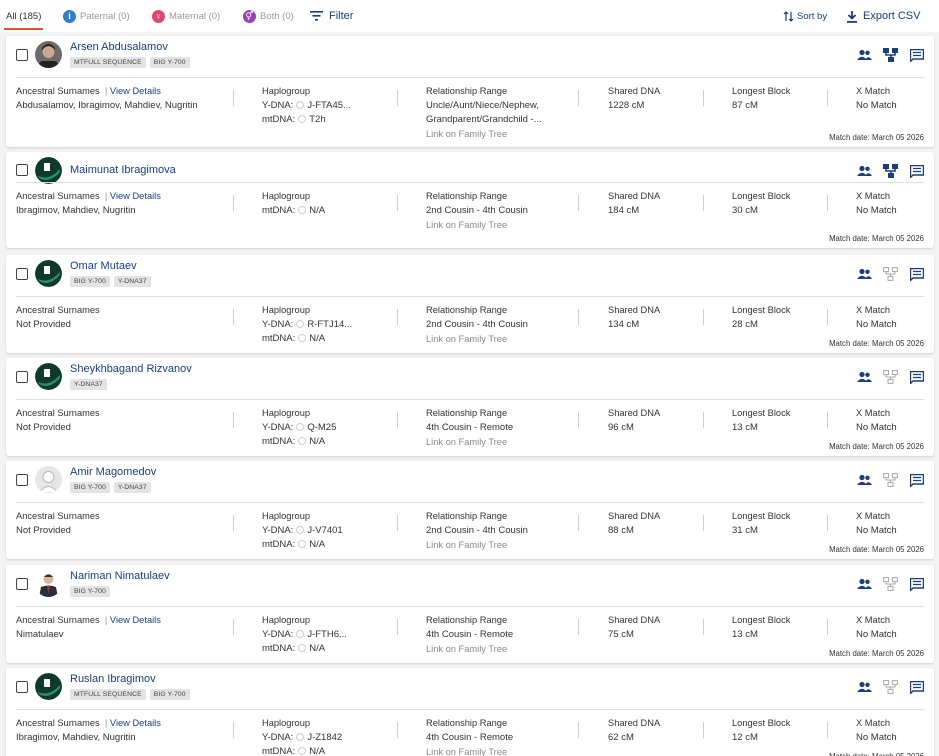 This screenshot has width=939, height=756. What do you see at coordinates (805, 16) in the screenshot?
I see `sort-button: Sort by` at bounding box center [805, 16].